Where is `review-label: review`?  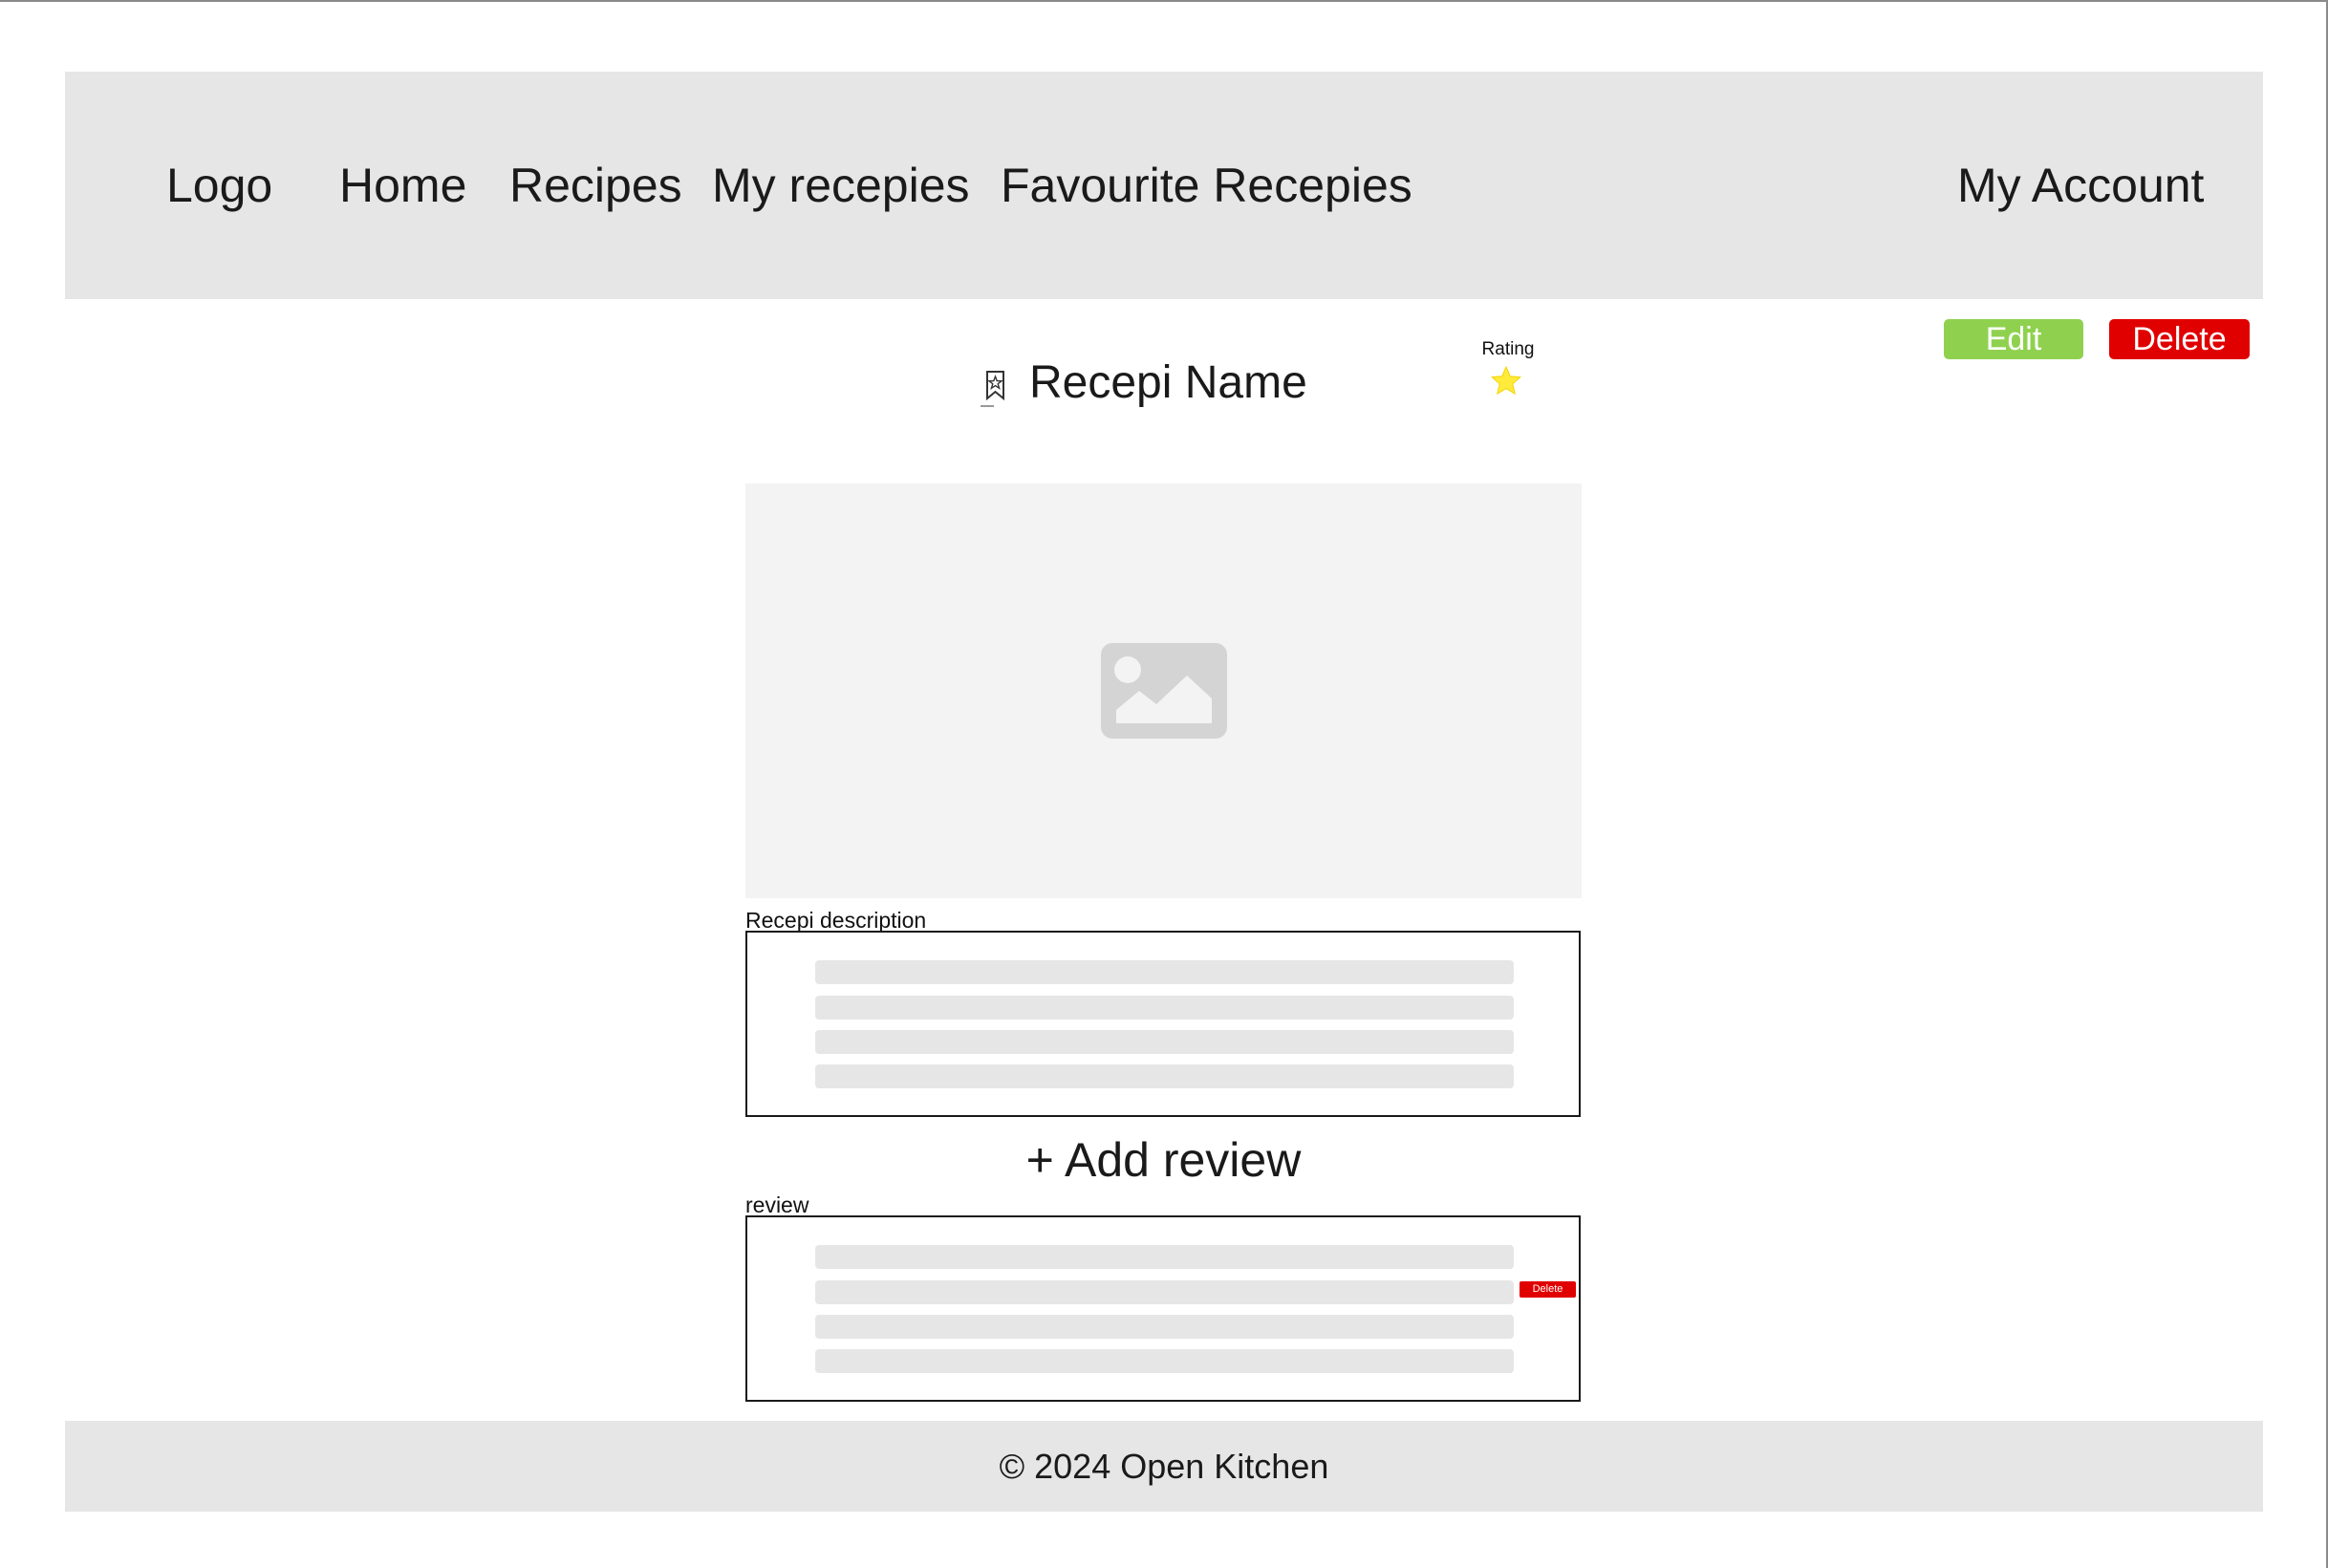 review-label: review is located at coordinates (777, 1204).